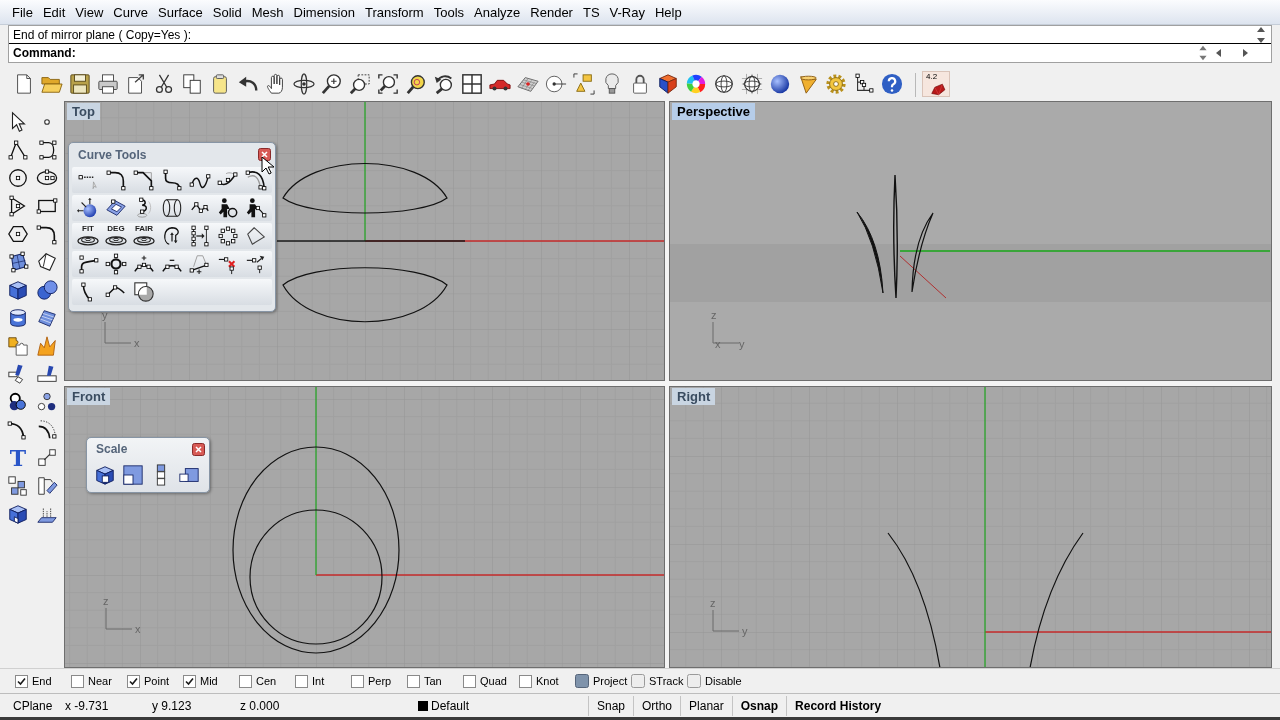  I want to click on checkbox-label: Knot, so click(547, 681).